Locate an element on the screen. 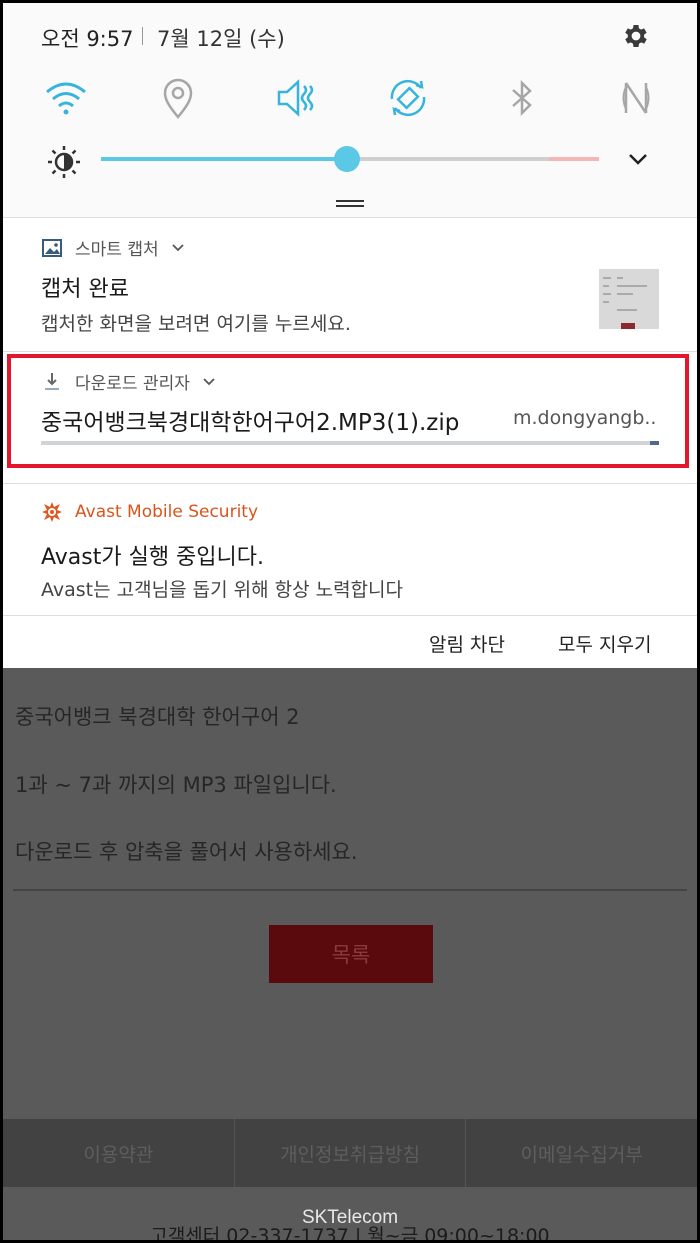 Image resolution: width=700 pixels, height=1243 pixels. list-button: 목록 is located at coordinates (351, 954).